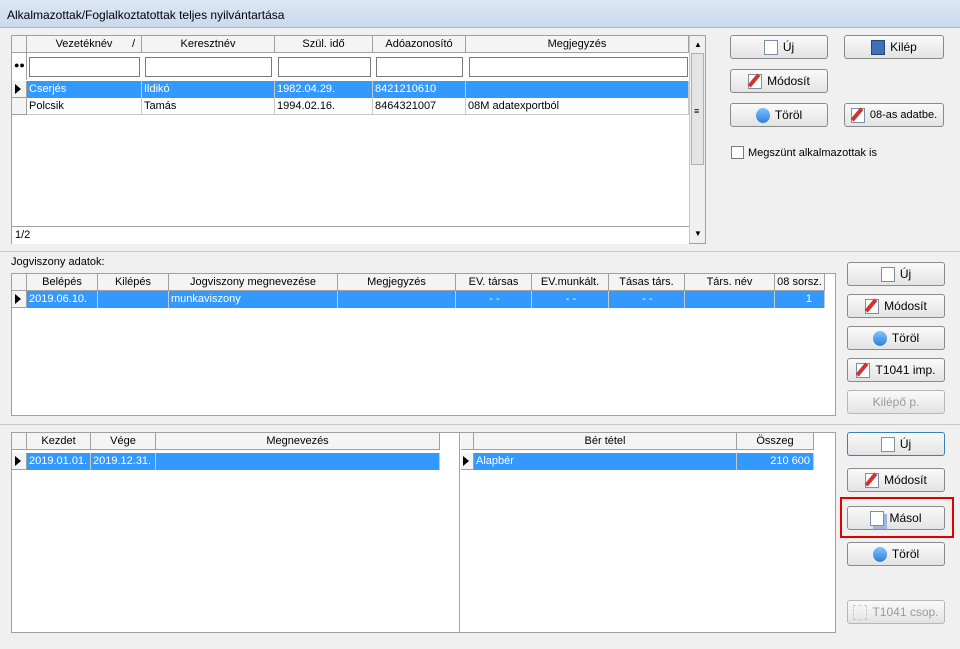 This screenshot has height=649, width=960. I want to click on filter-note-input, so click(578, 67).